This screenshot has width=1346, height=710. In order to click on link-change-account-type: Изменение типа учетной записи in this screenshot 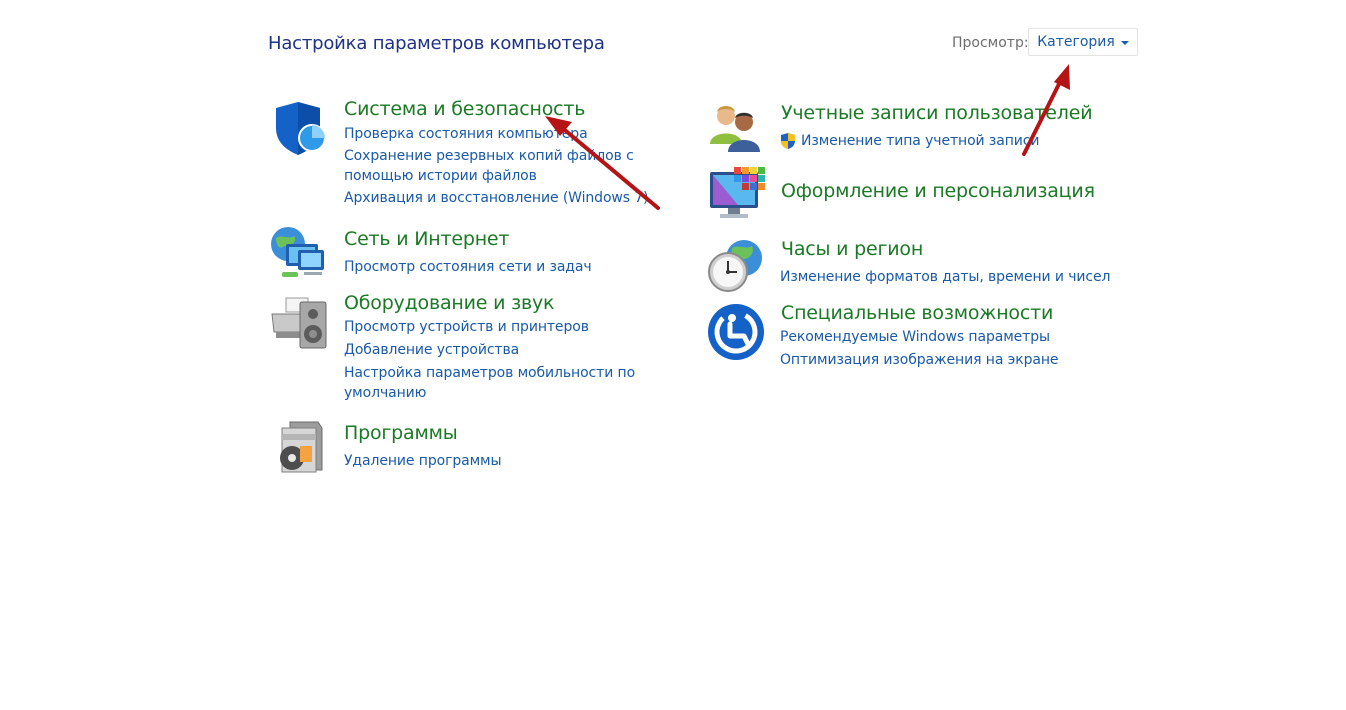, I will do `click(939, 141)`.